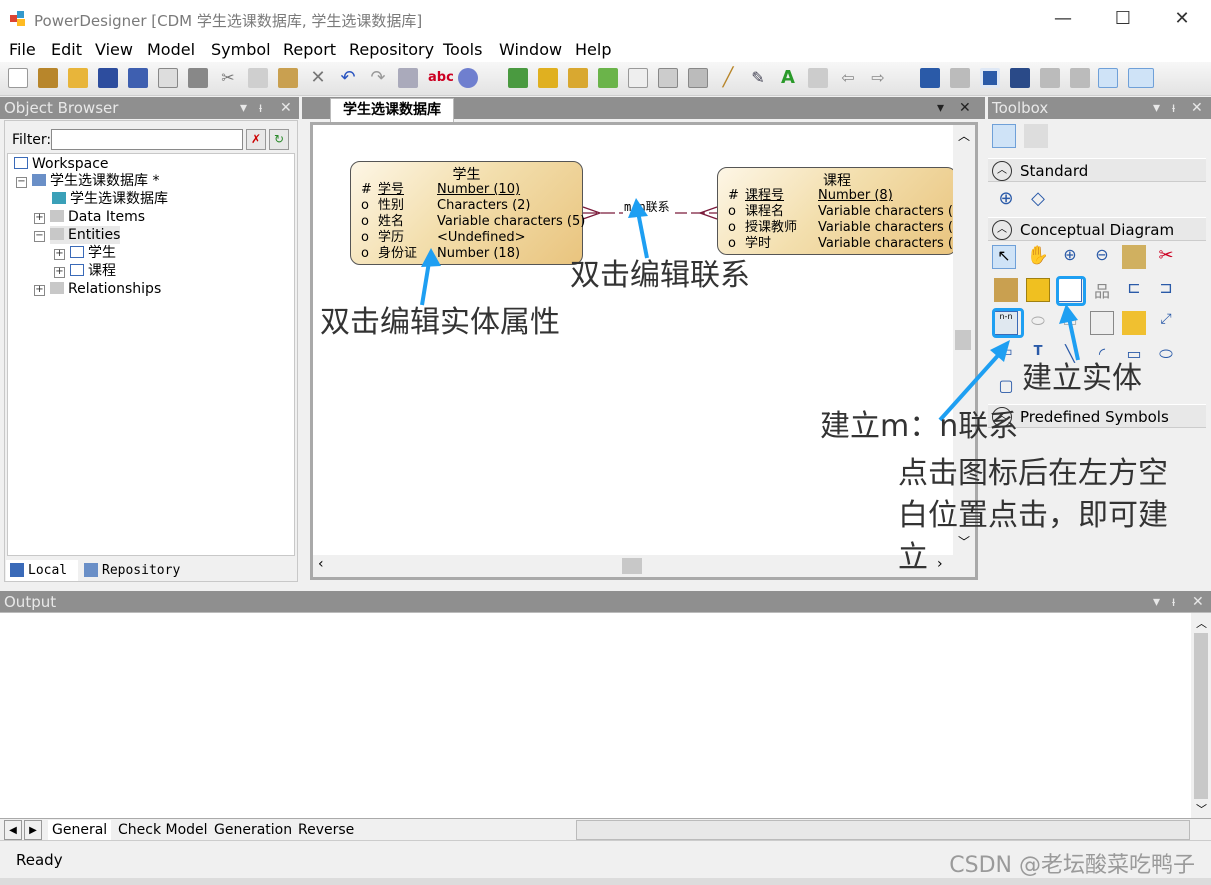  Describe the element at coordinates (391, 49) in the screenshot. I see `menu-repository: Repository` at that location.